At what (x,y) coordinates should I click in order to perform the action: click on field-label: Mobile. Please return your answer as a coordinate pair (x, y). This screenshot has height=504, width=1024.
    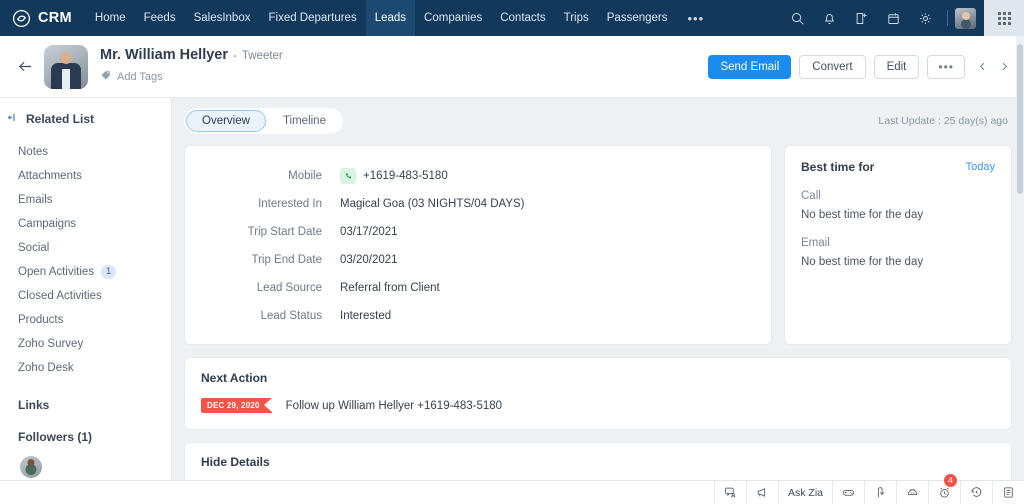
    Looking at the image, I should click on (305, 176).